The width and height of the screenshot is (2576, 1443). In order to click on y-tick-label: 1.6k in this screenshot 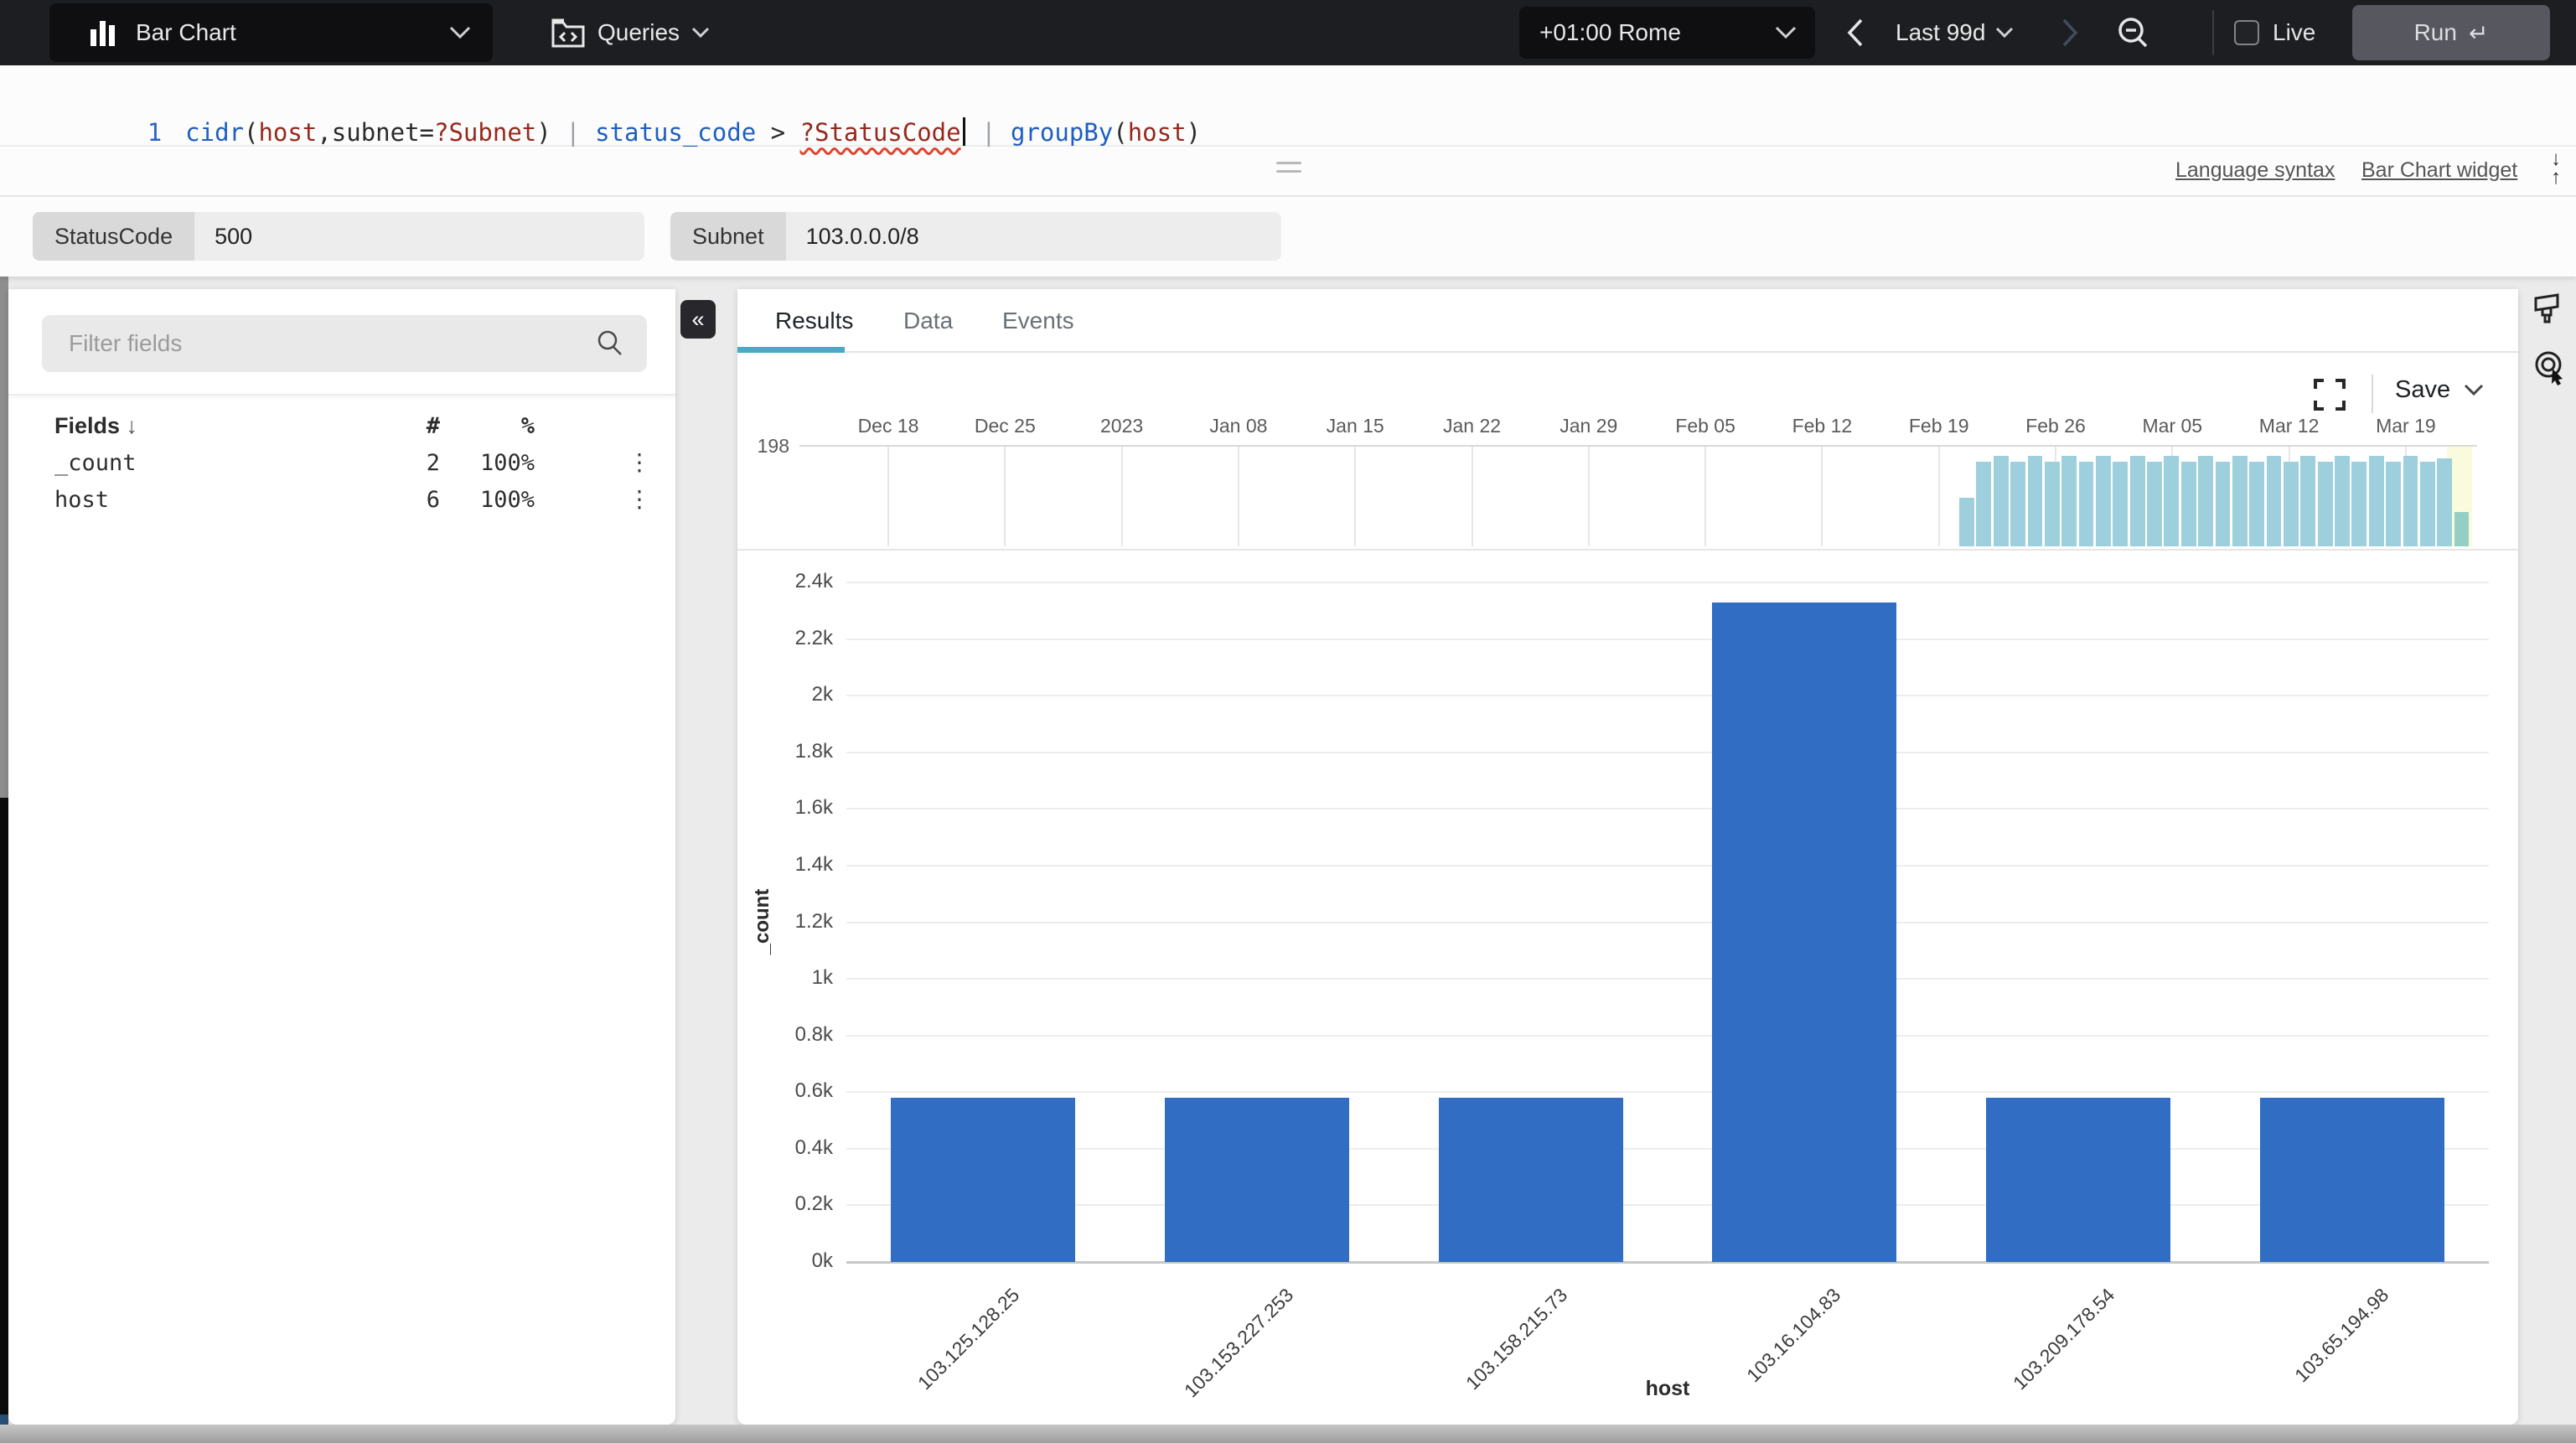, I will do `click(813, 808)`.